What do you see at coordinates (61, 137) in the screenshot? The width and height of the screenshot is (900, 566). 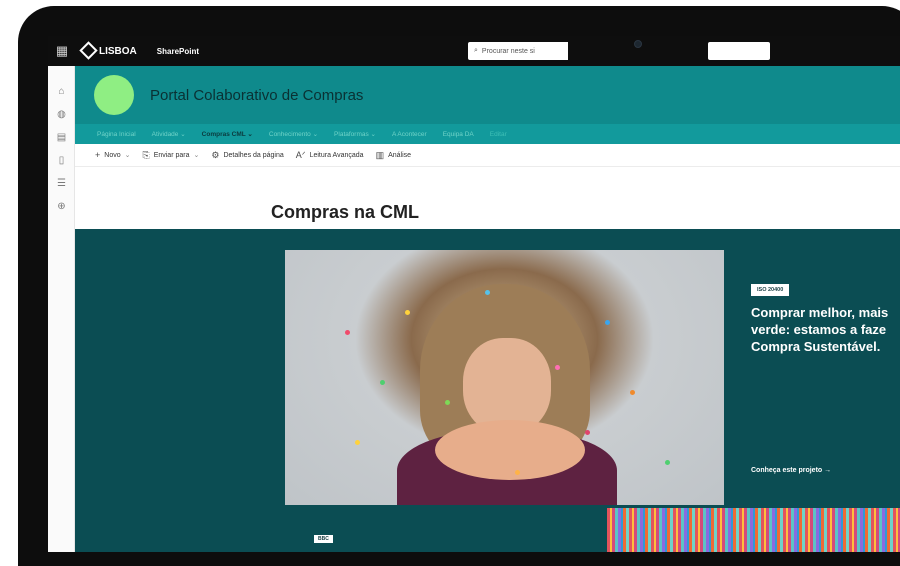 I see `news-icon: ▤` at bounding box center [61, 137].